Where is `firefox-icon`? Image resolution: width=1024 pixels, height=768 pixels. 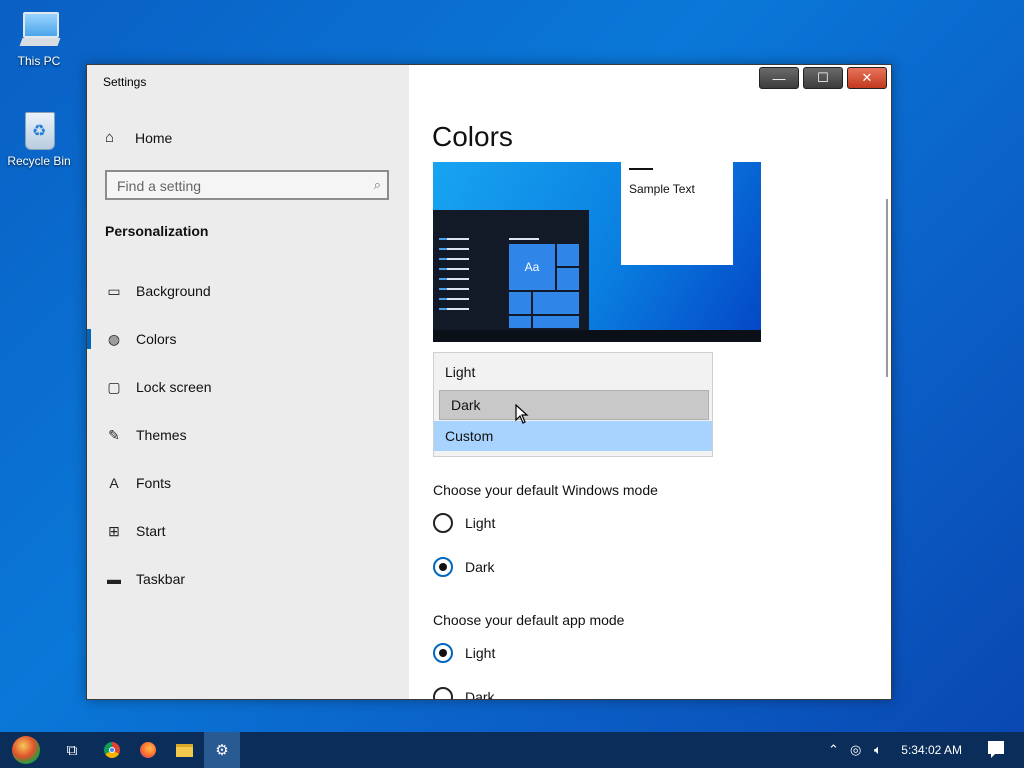
firefox-icon is located at coordinates (148, 750).